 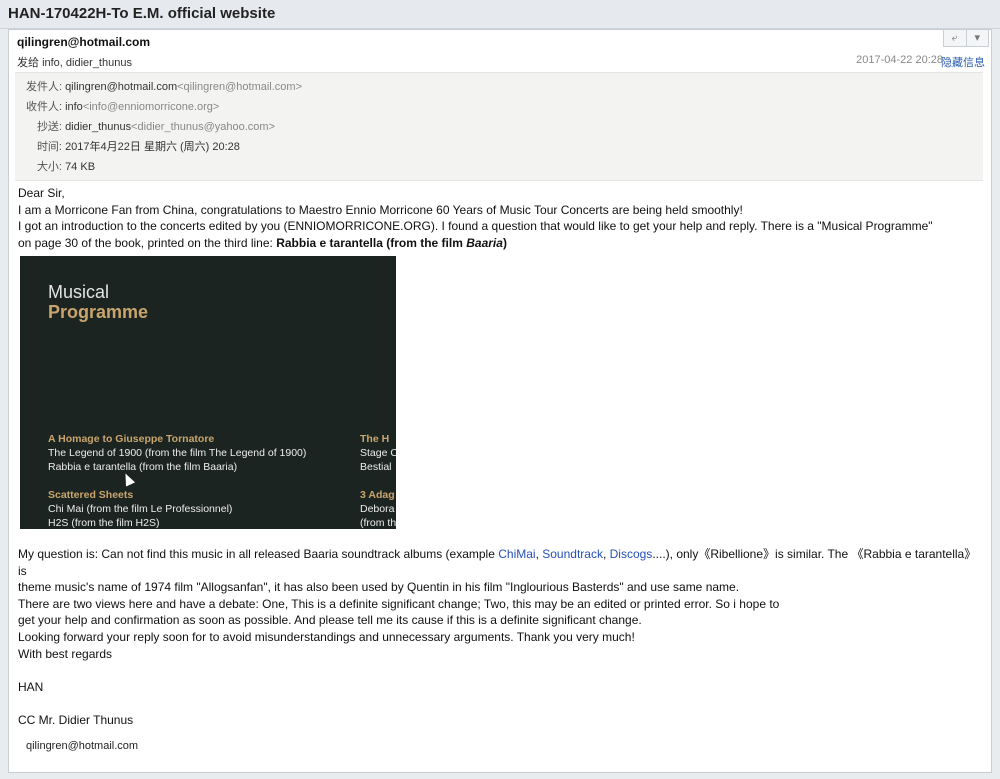 What do you see at coordinates (104, 523) in the screenshot?
I see `photo-line: H2S (from the film H2S)` at bounding box center [104, 523].